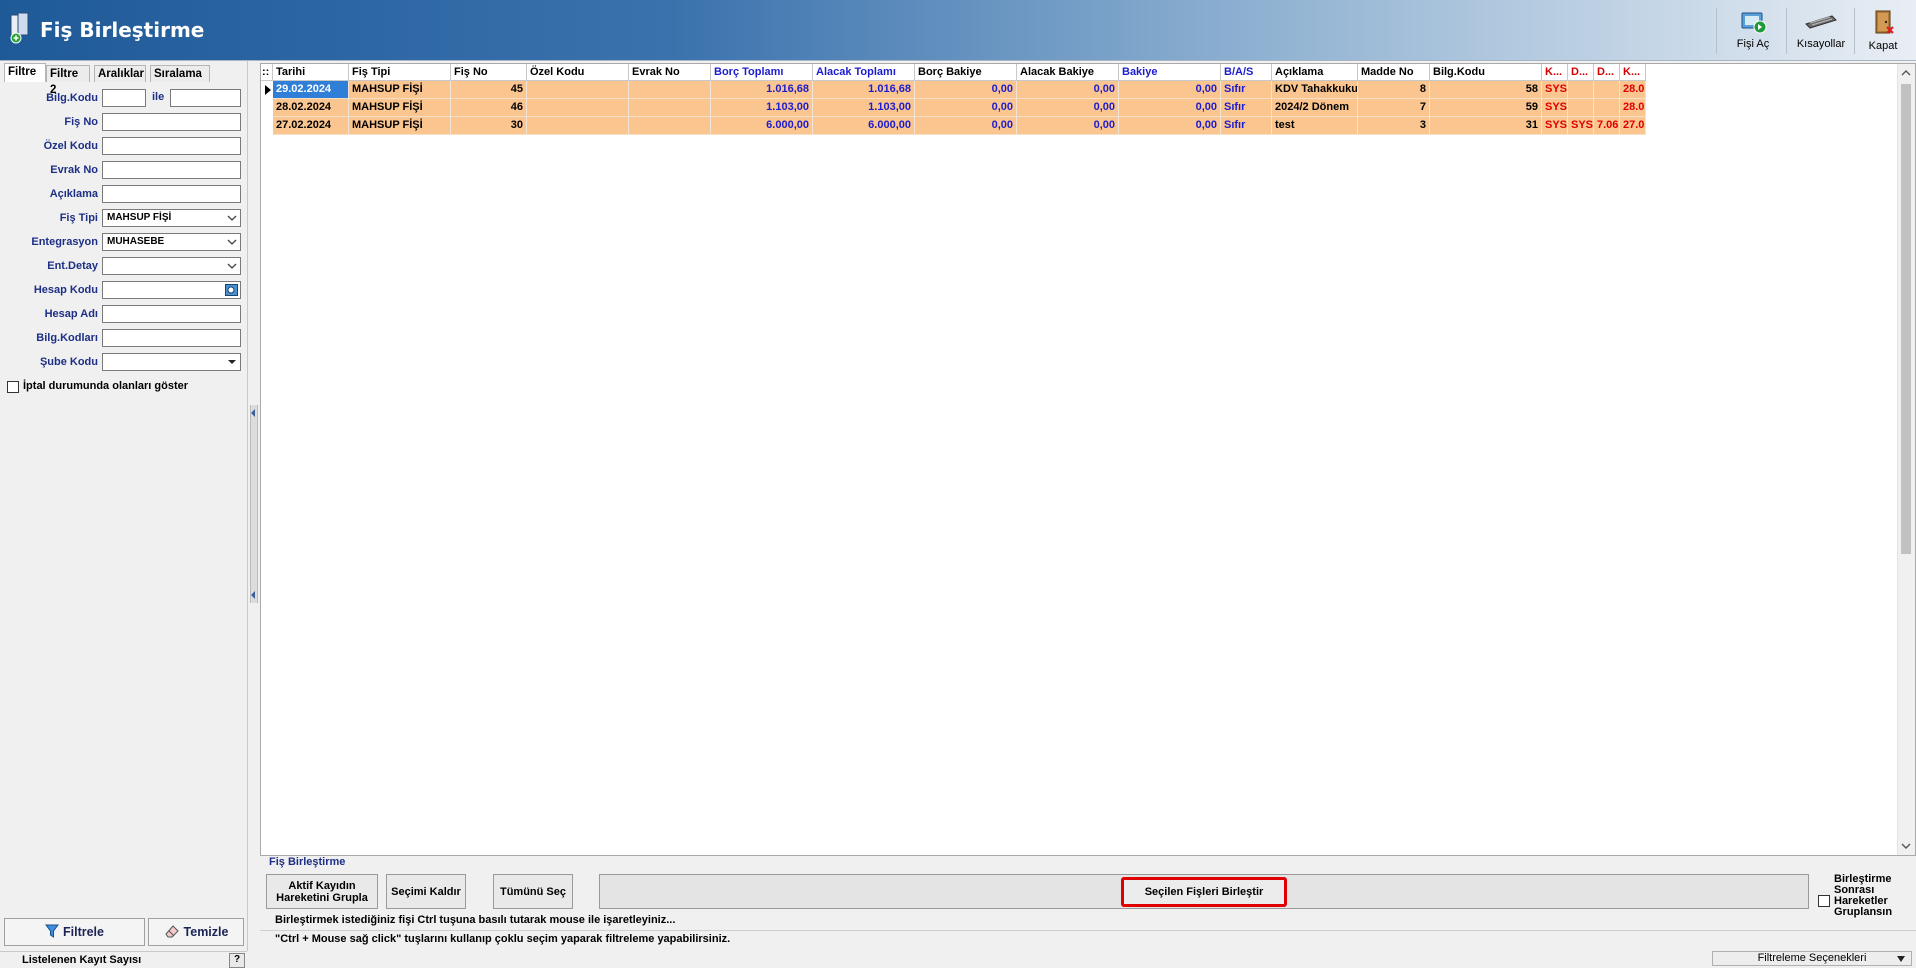 Image resolution: width=1916 pixels, height=968 pixels. I want to click on tab-filtre: Filtre, so click(25, 72).